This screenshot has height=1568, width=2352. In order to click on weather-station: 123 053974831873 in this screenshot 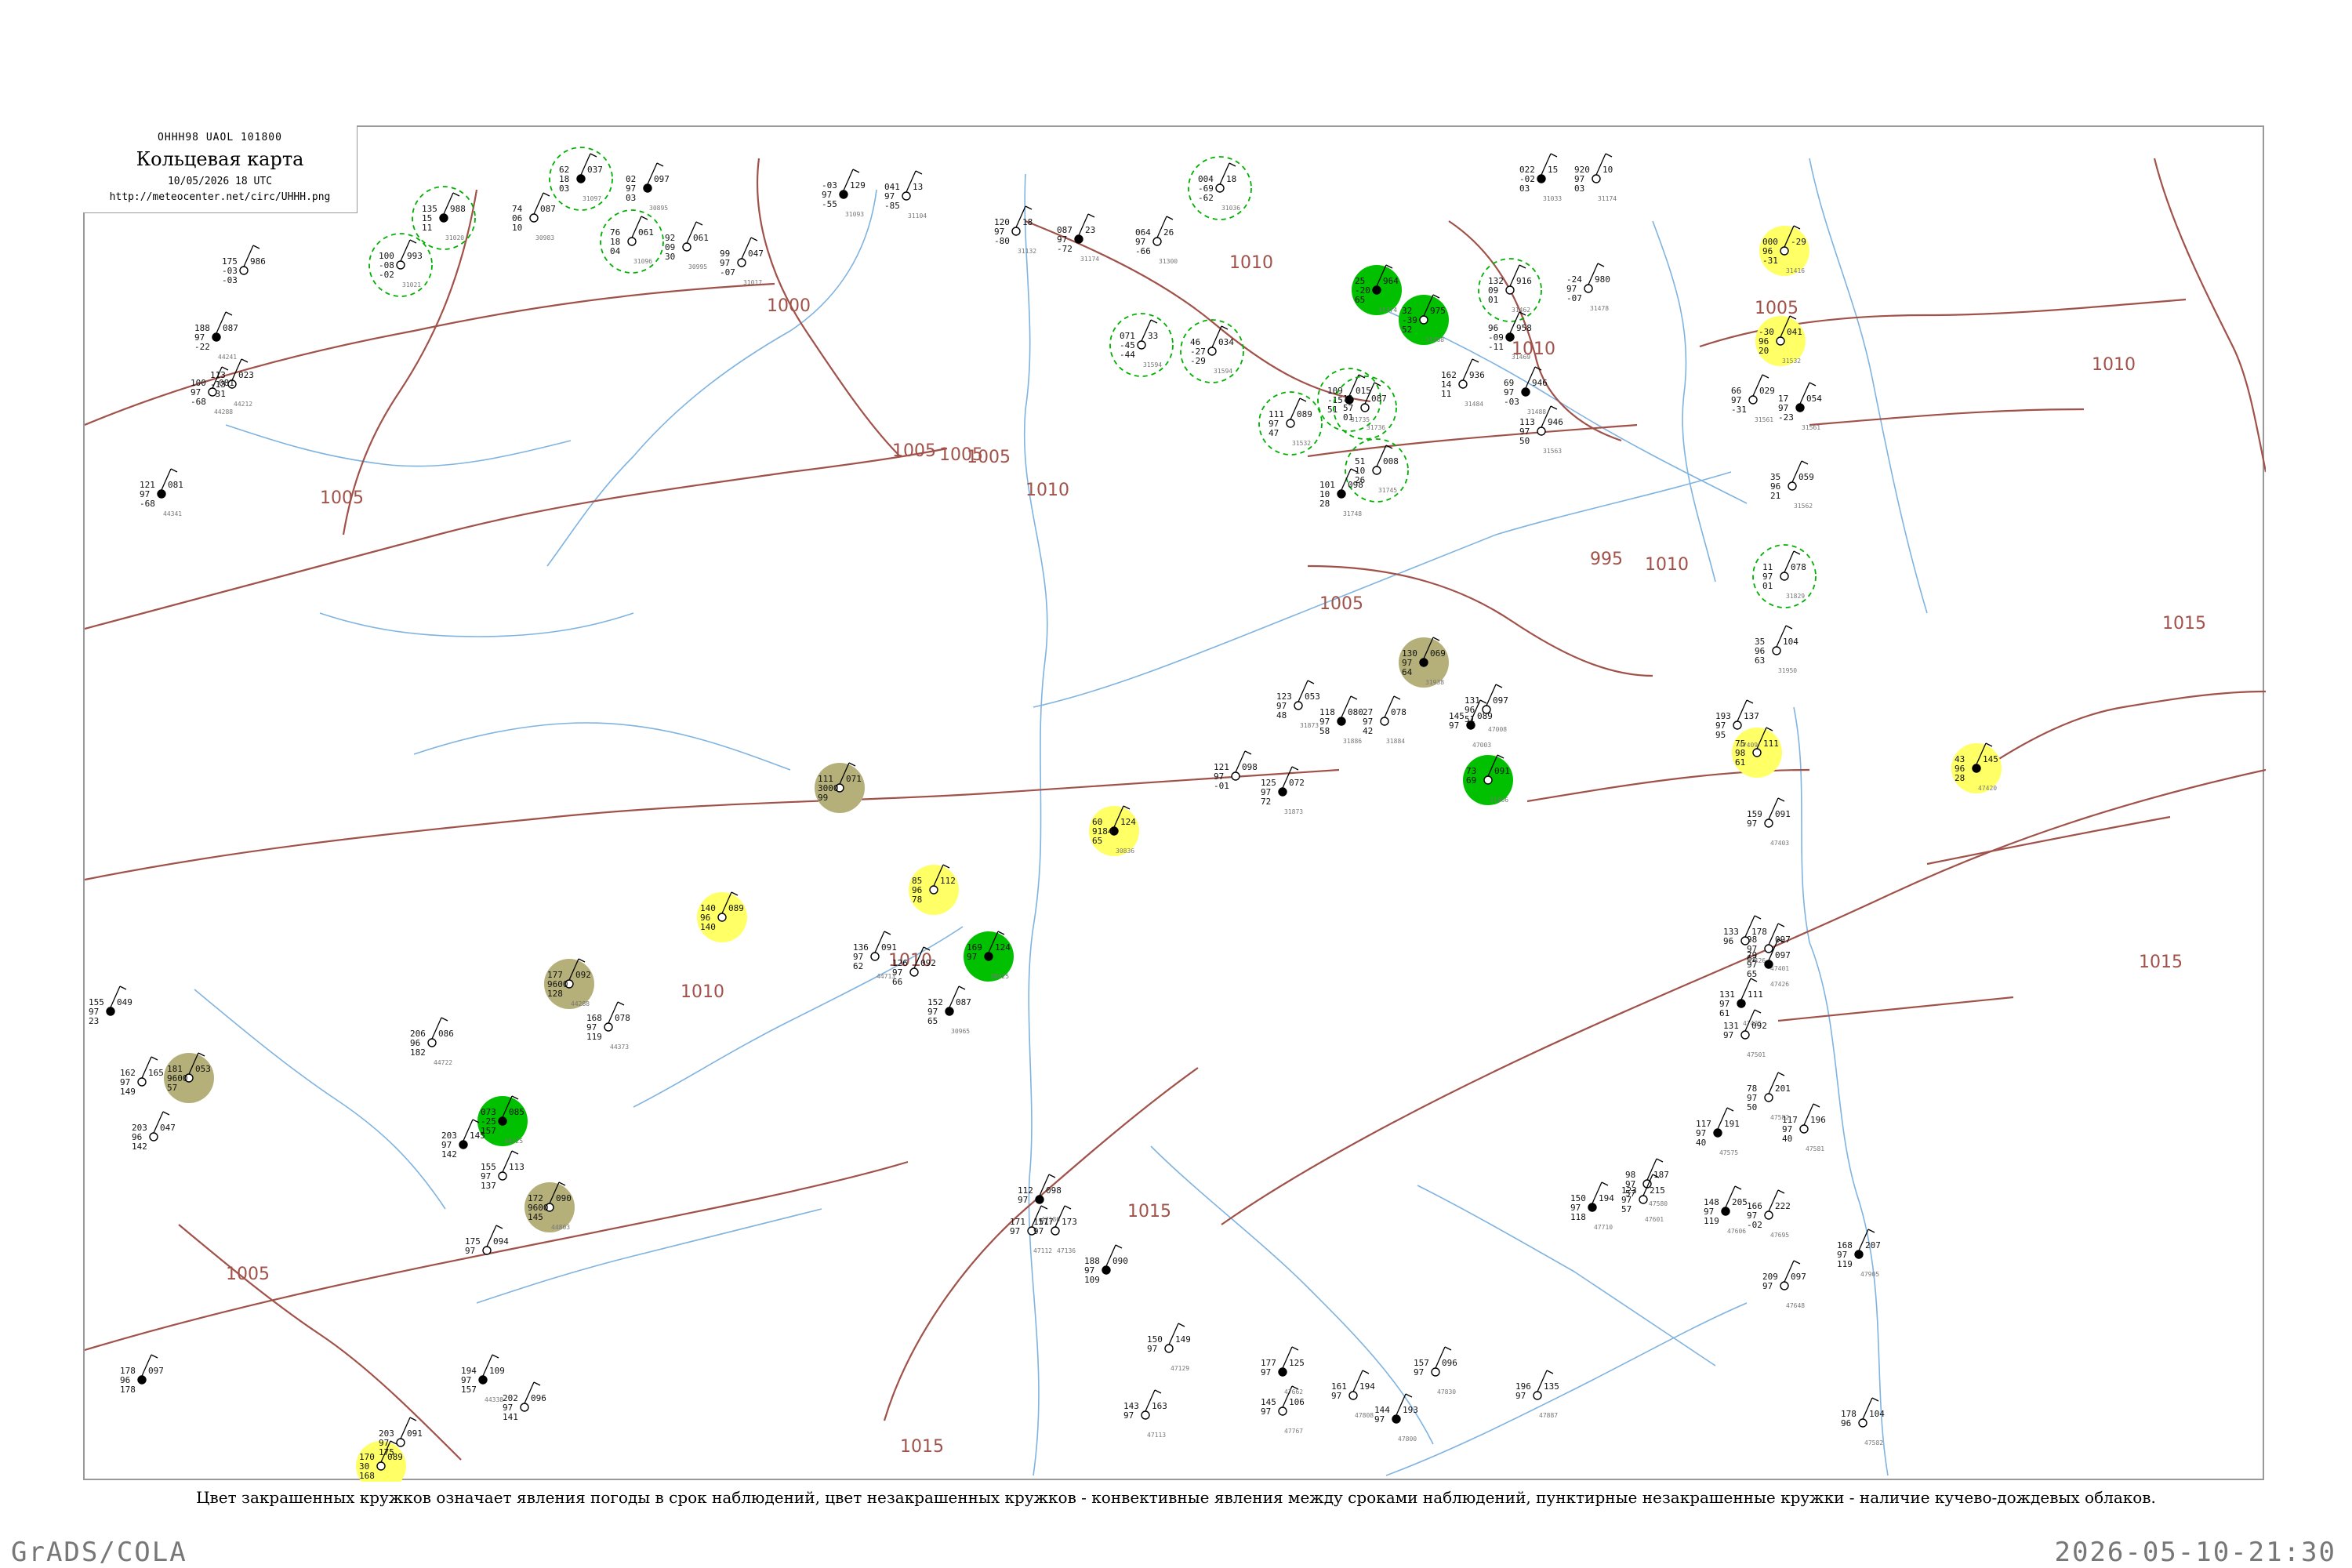, I will do `click(1298, 704)`.